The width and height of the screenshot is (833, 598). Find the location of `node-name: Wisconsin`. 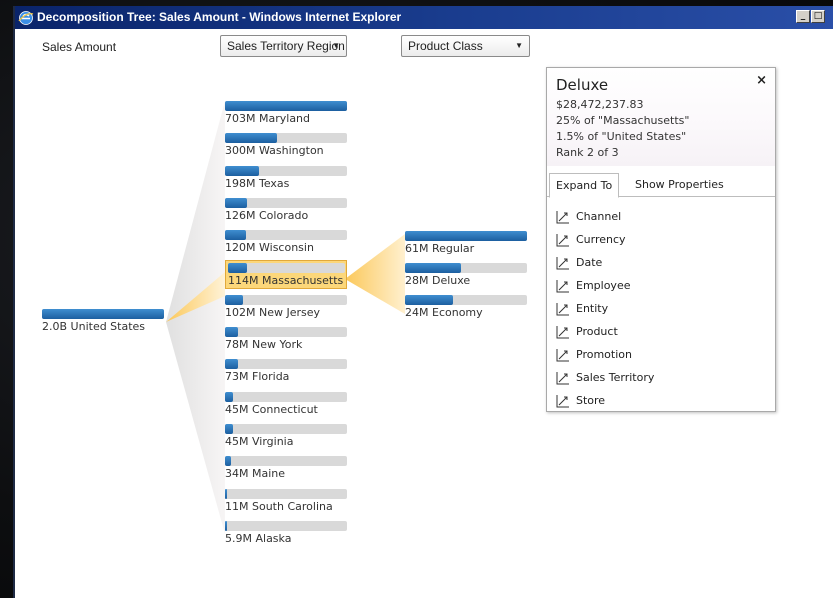

node-name: Wisconsin is located at coordinates (286, 248).